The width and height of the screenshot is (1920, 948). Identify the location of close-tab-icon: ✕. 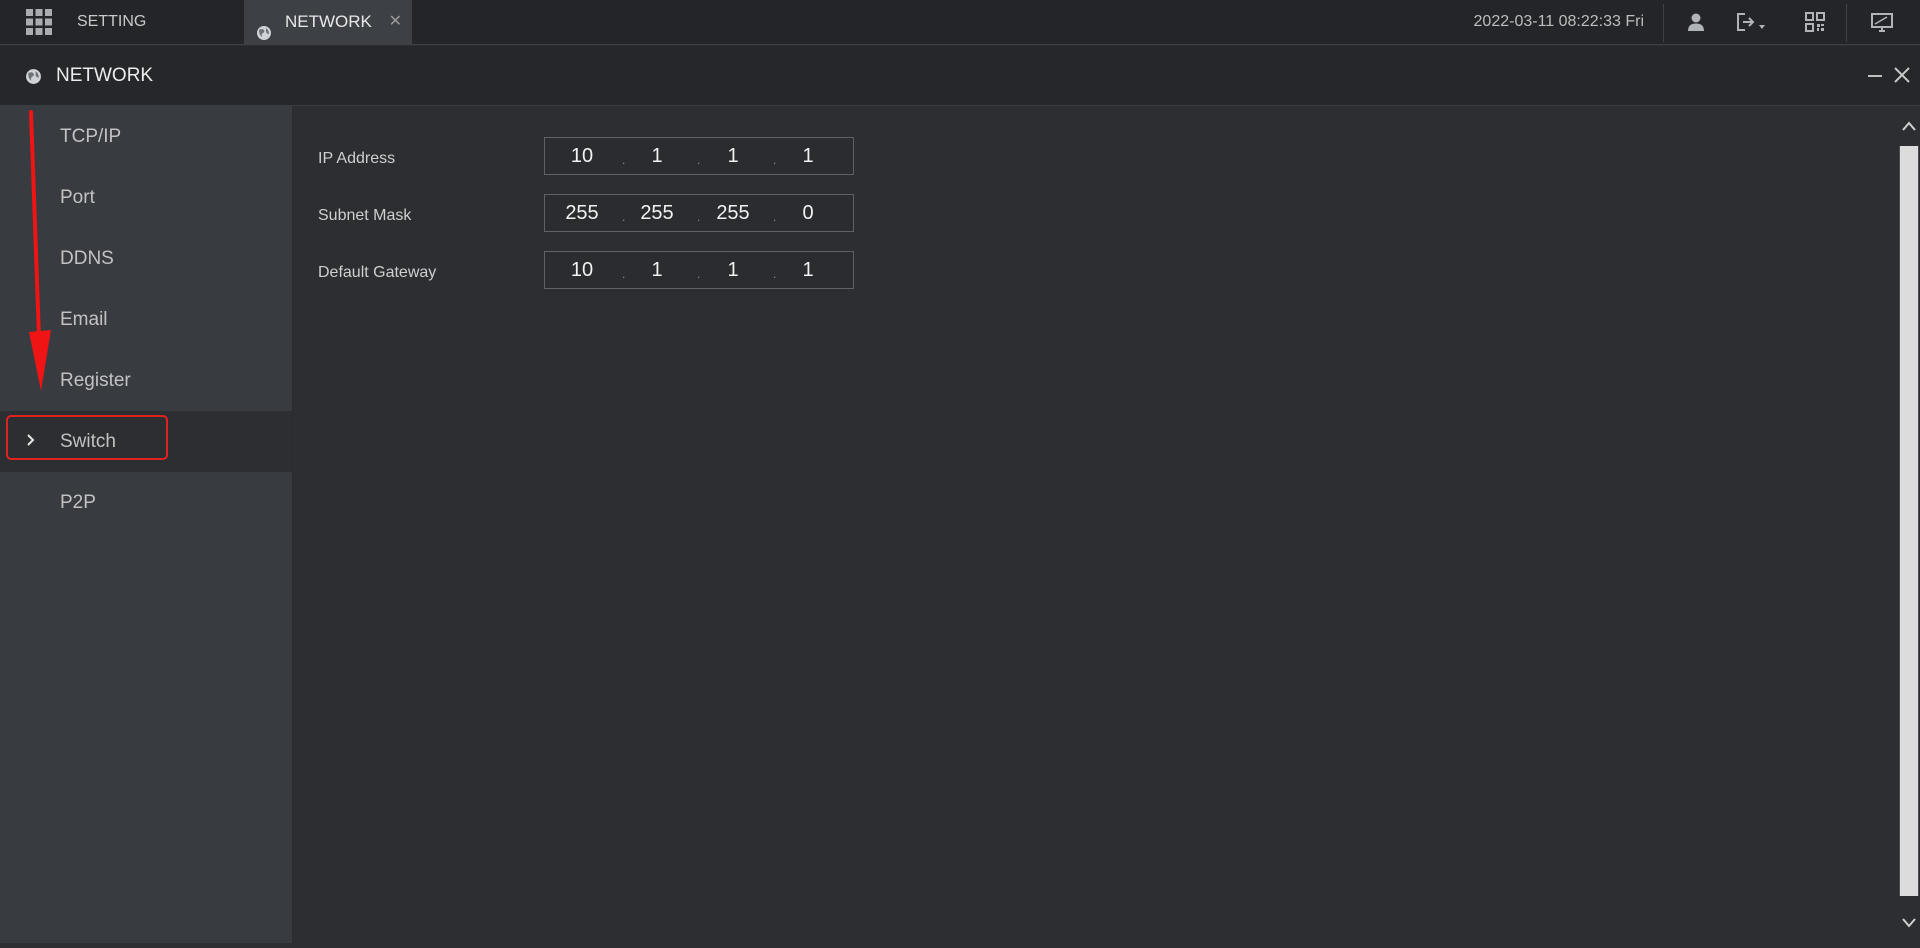
(395, 22).